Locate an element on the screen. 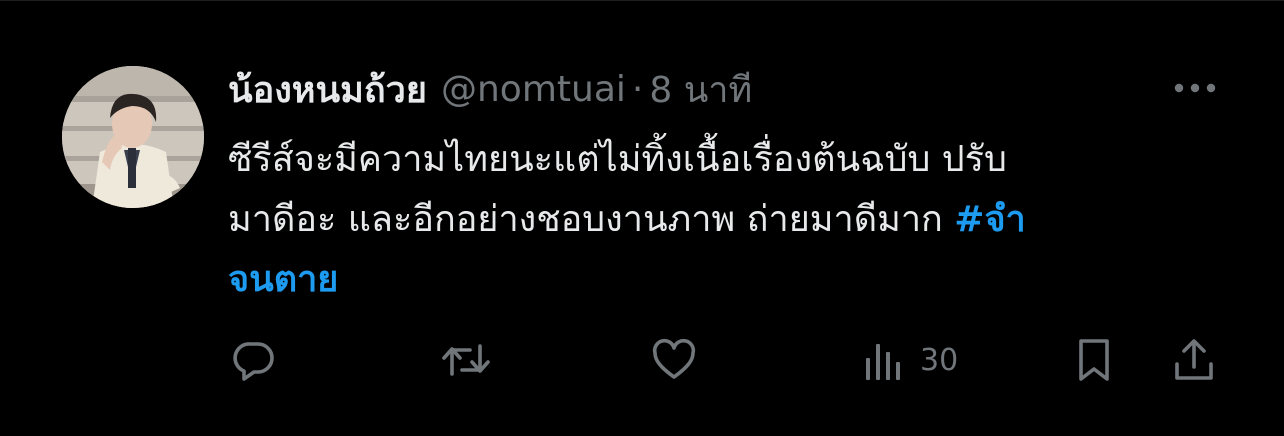  like-button is located at coordinates (674, 360).